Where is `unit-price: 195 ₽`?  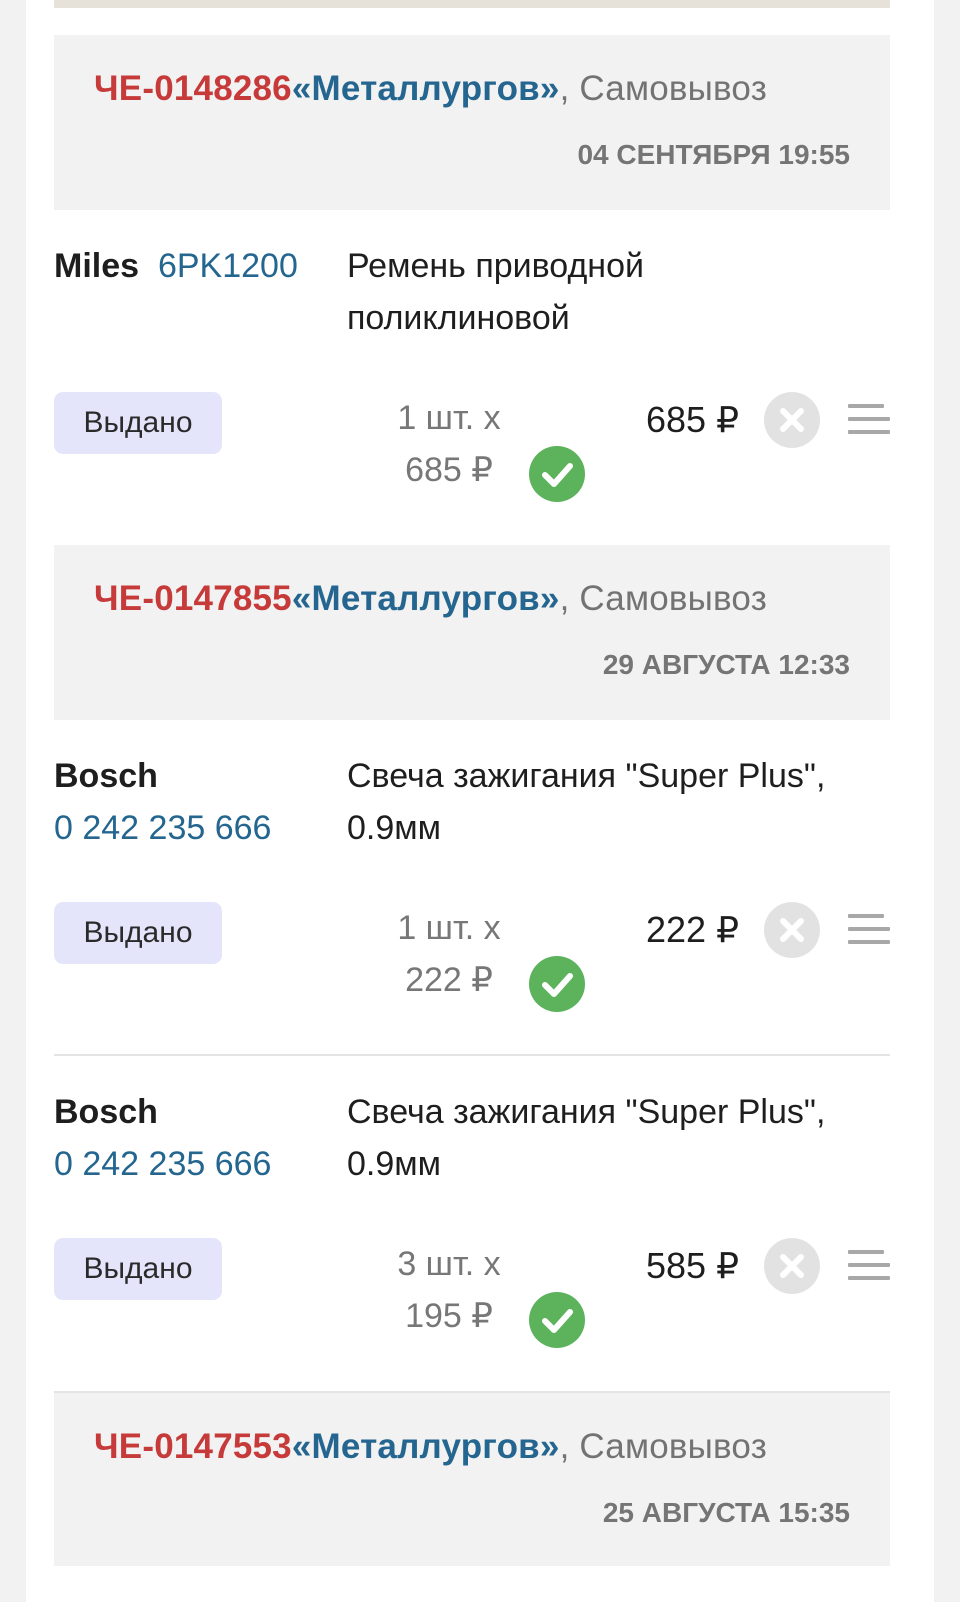 unit-price: 195 ₽ is located at coordinates (449, 1316).